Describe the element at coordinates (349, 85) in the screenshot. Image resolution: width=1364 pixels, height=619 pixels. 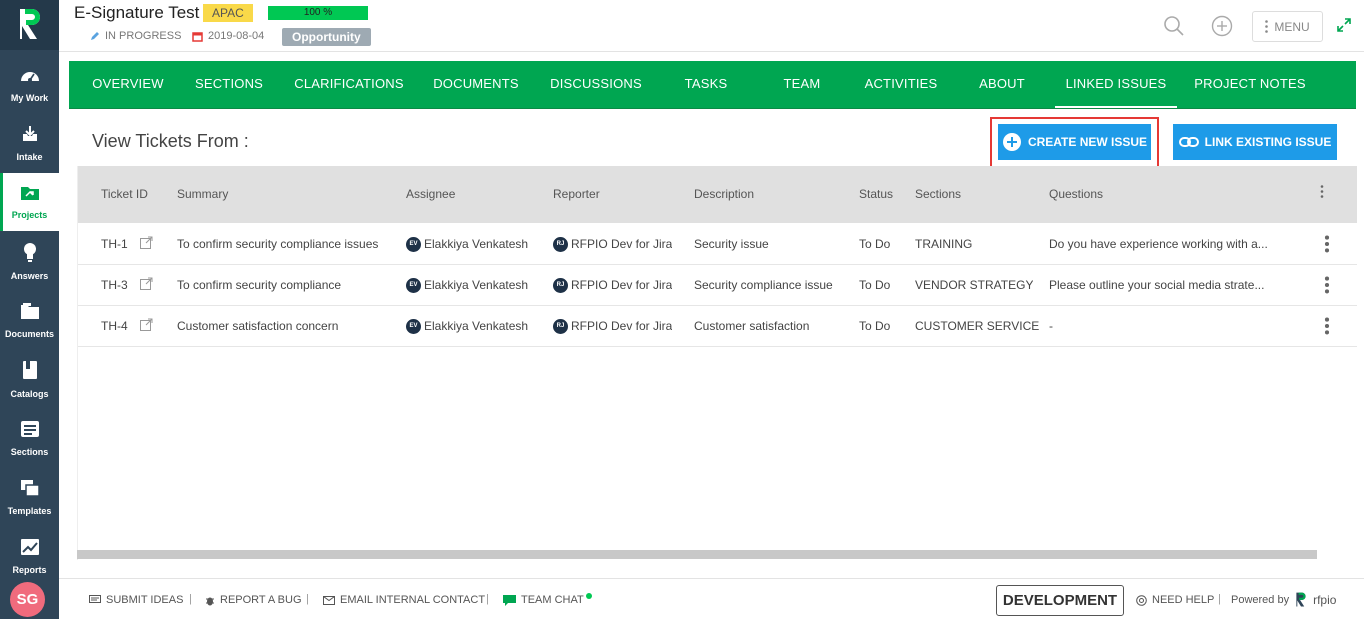
I see `tab-clarifications: CLARIFICATIONS` at that location.